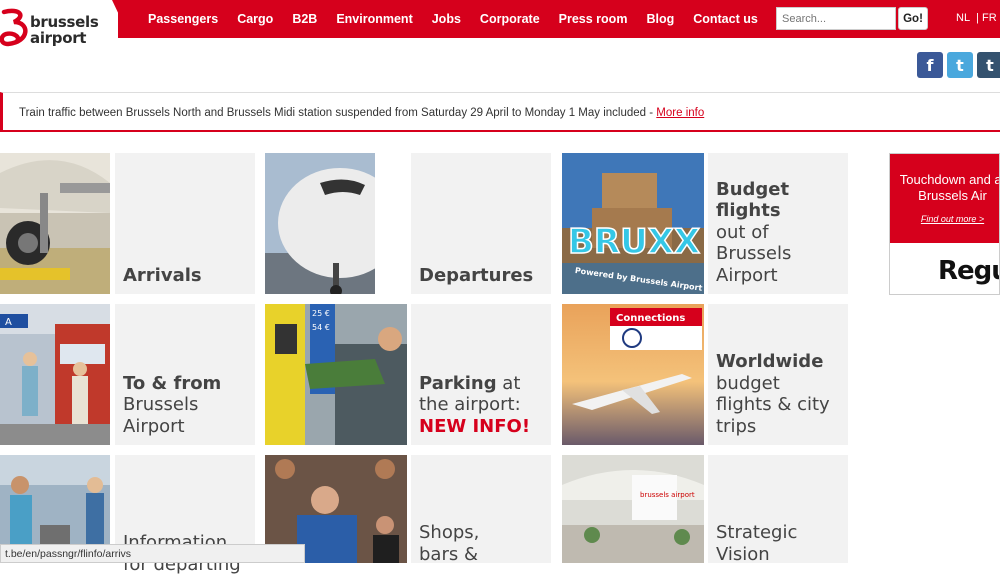 The height and width of the screenshot is (575, 1000). I want to click on logo-b-icon, so click(14, 27).